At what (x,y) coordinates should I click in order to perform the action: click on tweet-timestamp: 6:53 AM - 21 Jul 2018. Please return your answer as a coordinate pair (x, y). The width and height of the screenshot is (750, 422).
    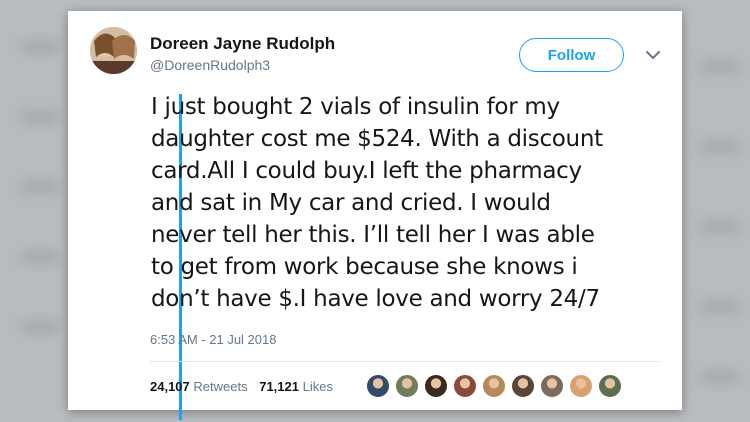
    Looking at the image, I should click on (213, 339).